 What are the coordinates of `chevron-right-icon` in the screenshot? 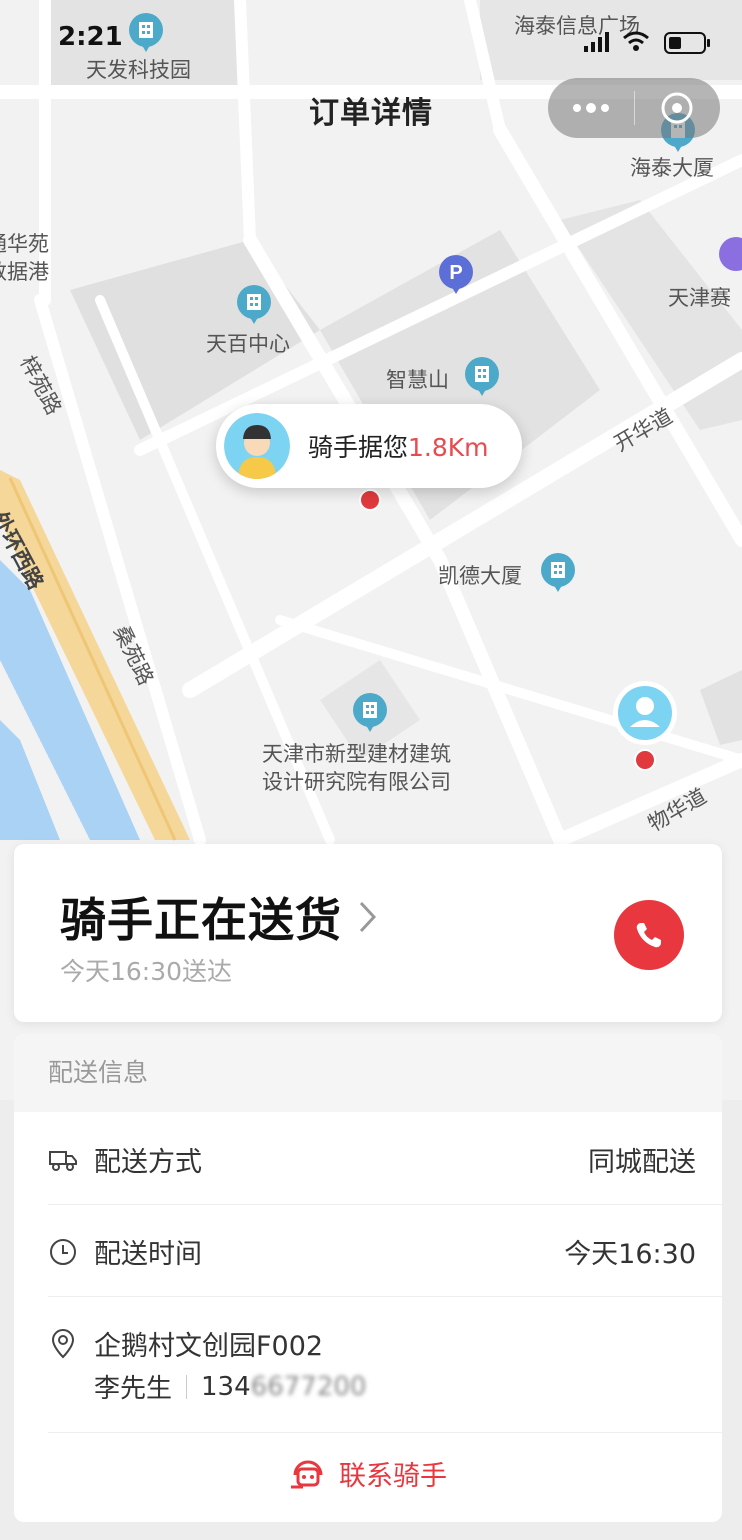 It's located at (368, 917).